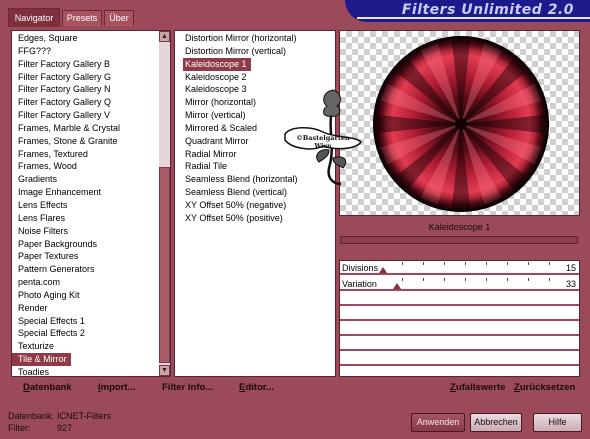 The image size is (590, 439). I want to click on category-item: penta.com, so click(86, 282).